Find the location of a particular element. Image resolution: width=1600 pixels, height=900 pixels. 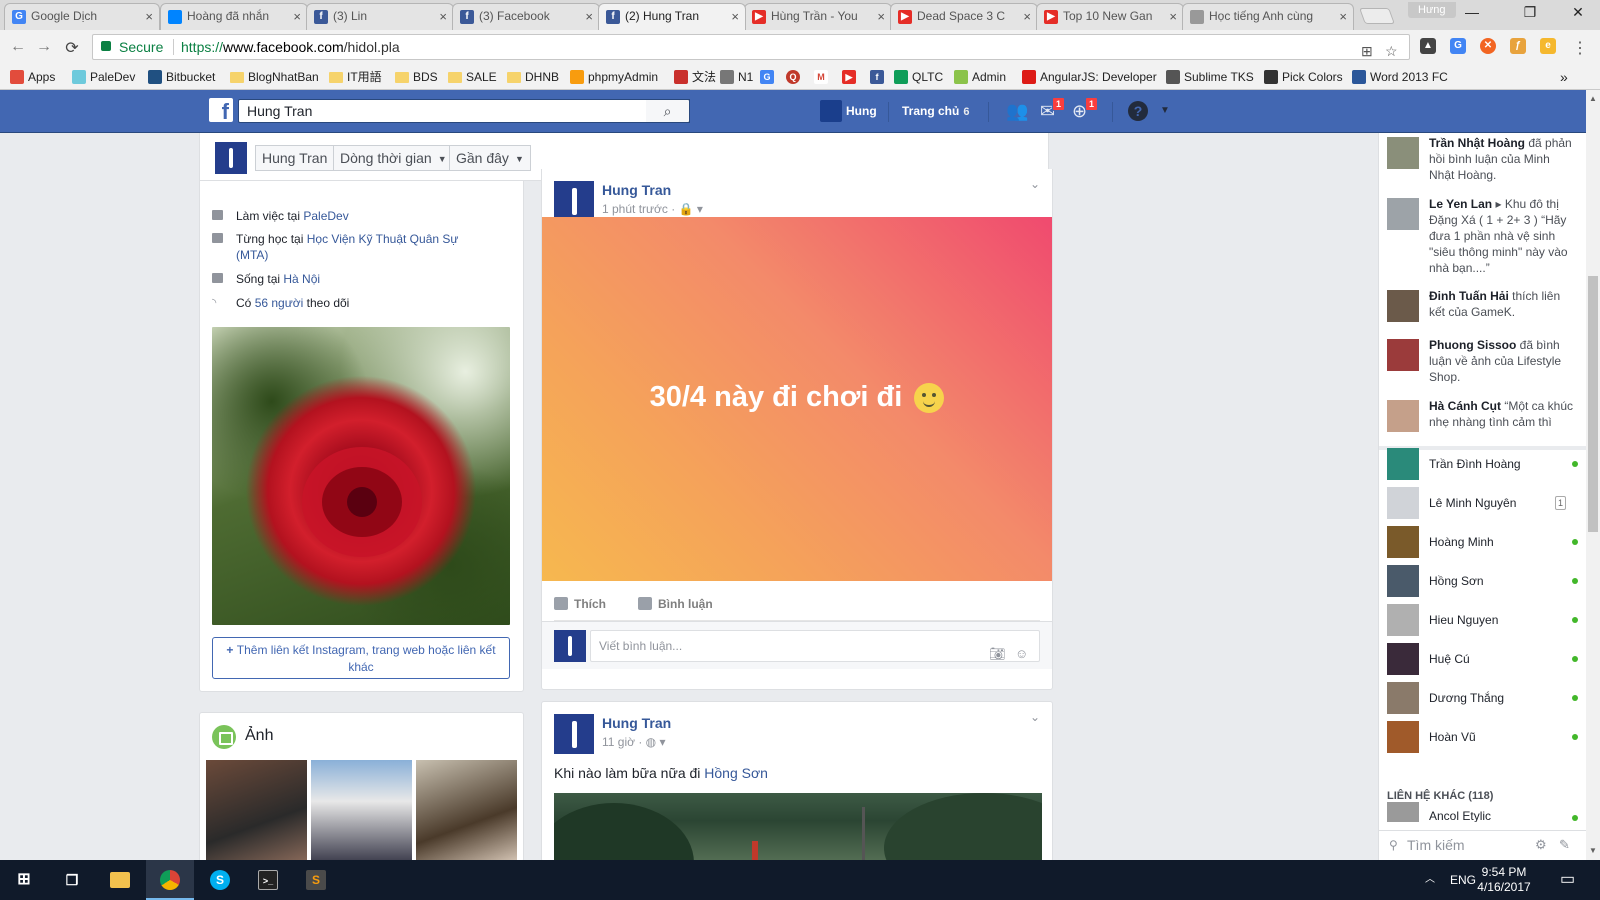

bookmark-item: BDS is located at coordinates (415, 77).